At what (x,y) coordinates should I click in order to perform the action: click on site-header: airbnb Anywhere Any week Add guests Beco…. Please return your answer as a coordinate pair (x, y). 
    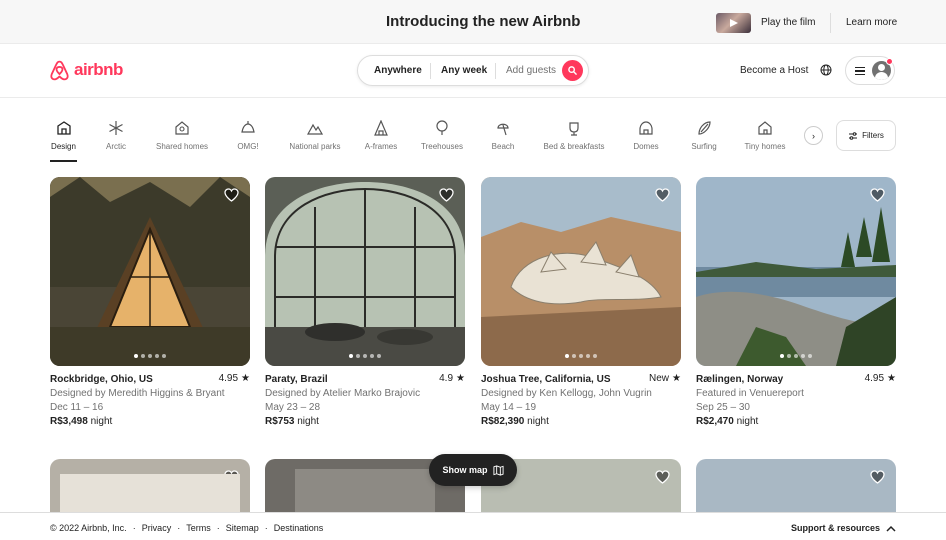
    Looking at the image, I should click on (473, 71).